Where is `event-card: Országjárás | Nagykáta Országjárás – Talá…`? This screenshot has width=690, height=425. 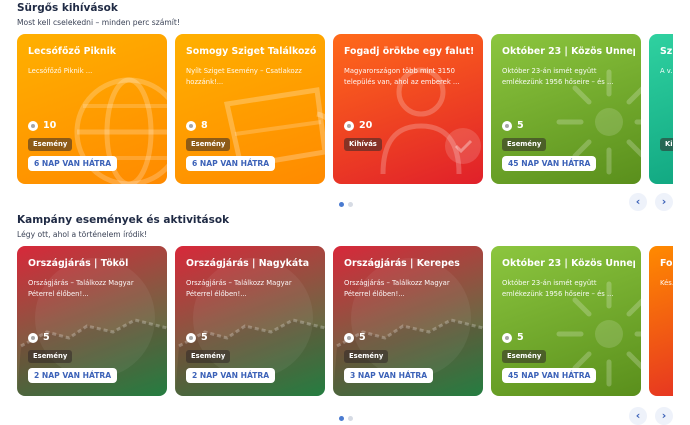
event-card: Országjárás | Nagykáta Országjárás – Talá… is located at coordinates (250, 321).